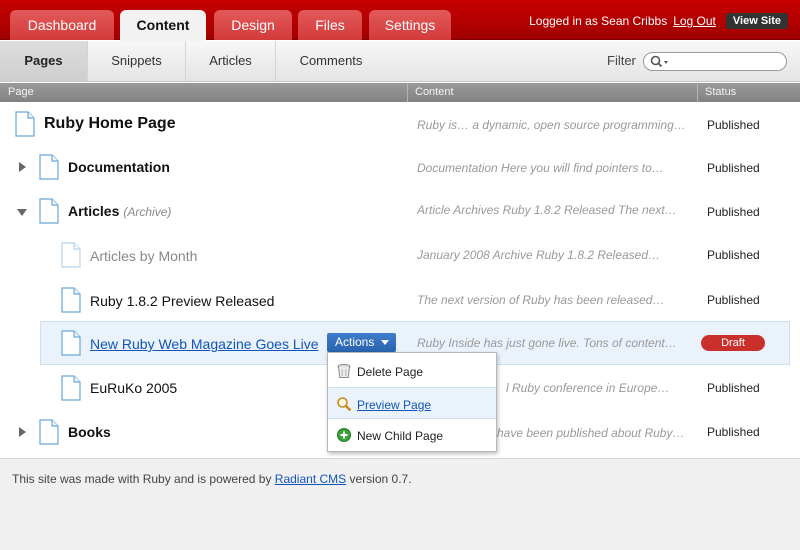  I want to click on menu-item-delete-page: Delete Page, so click(412, 371).